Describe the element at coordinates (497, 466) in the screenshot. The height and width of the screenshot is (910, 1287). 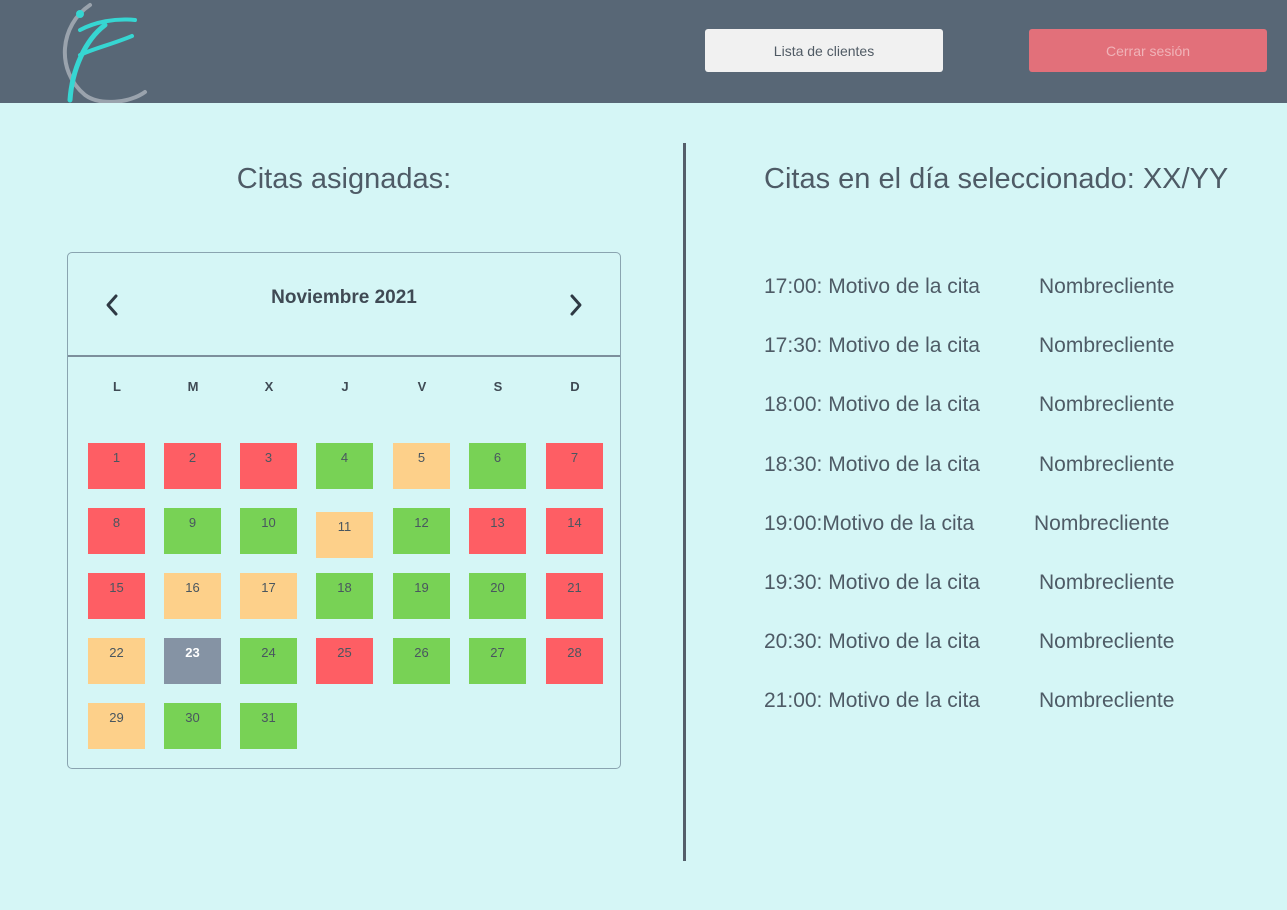
I see `calendar-day: 6` at that location.